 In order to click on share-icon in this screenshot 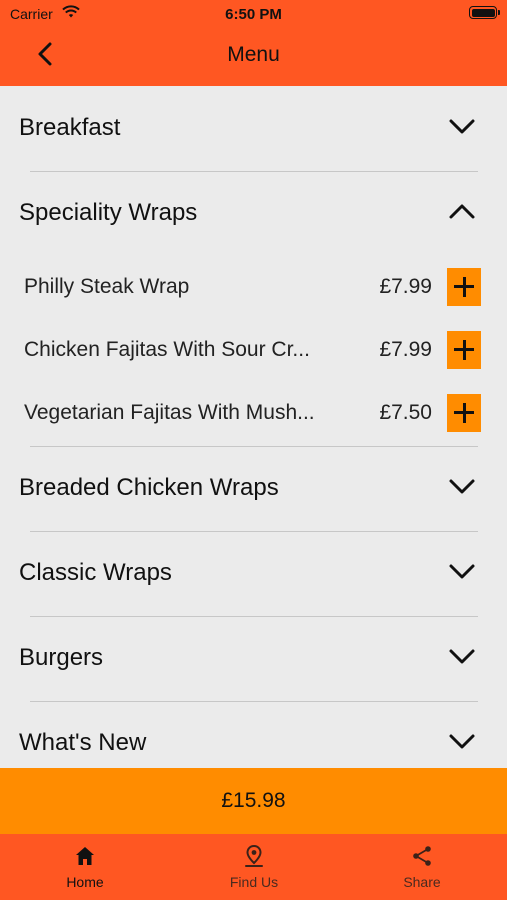, I will do `click(422, 856)`.